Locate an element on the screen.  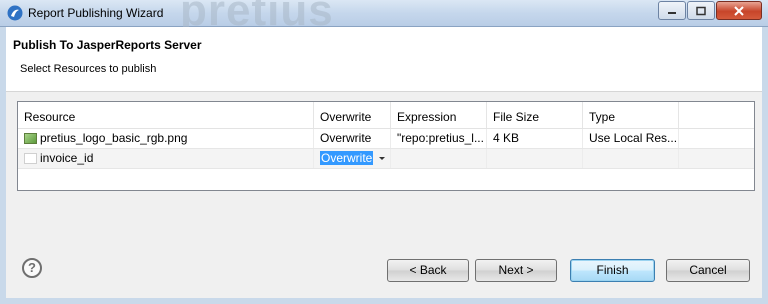
column-header-type: Type is located at coordinates (631, 115).